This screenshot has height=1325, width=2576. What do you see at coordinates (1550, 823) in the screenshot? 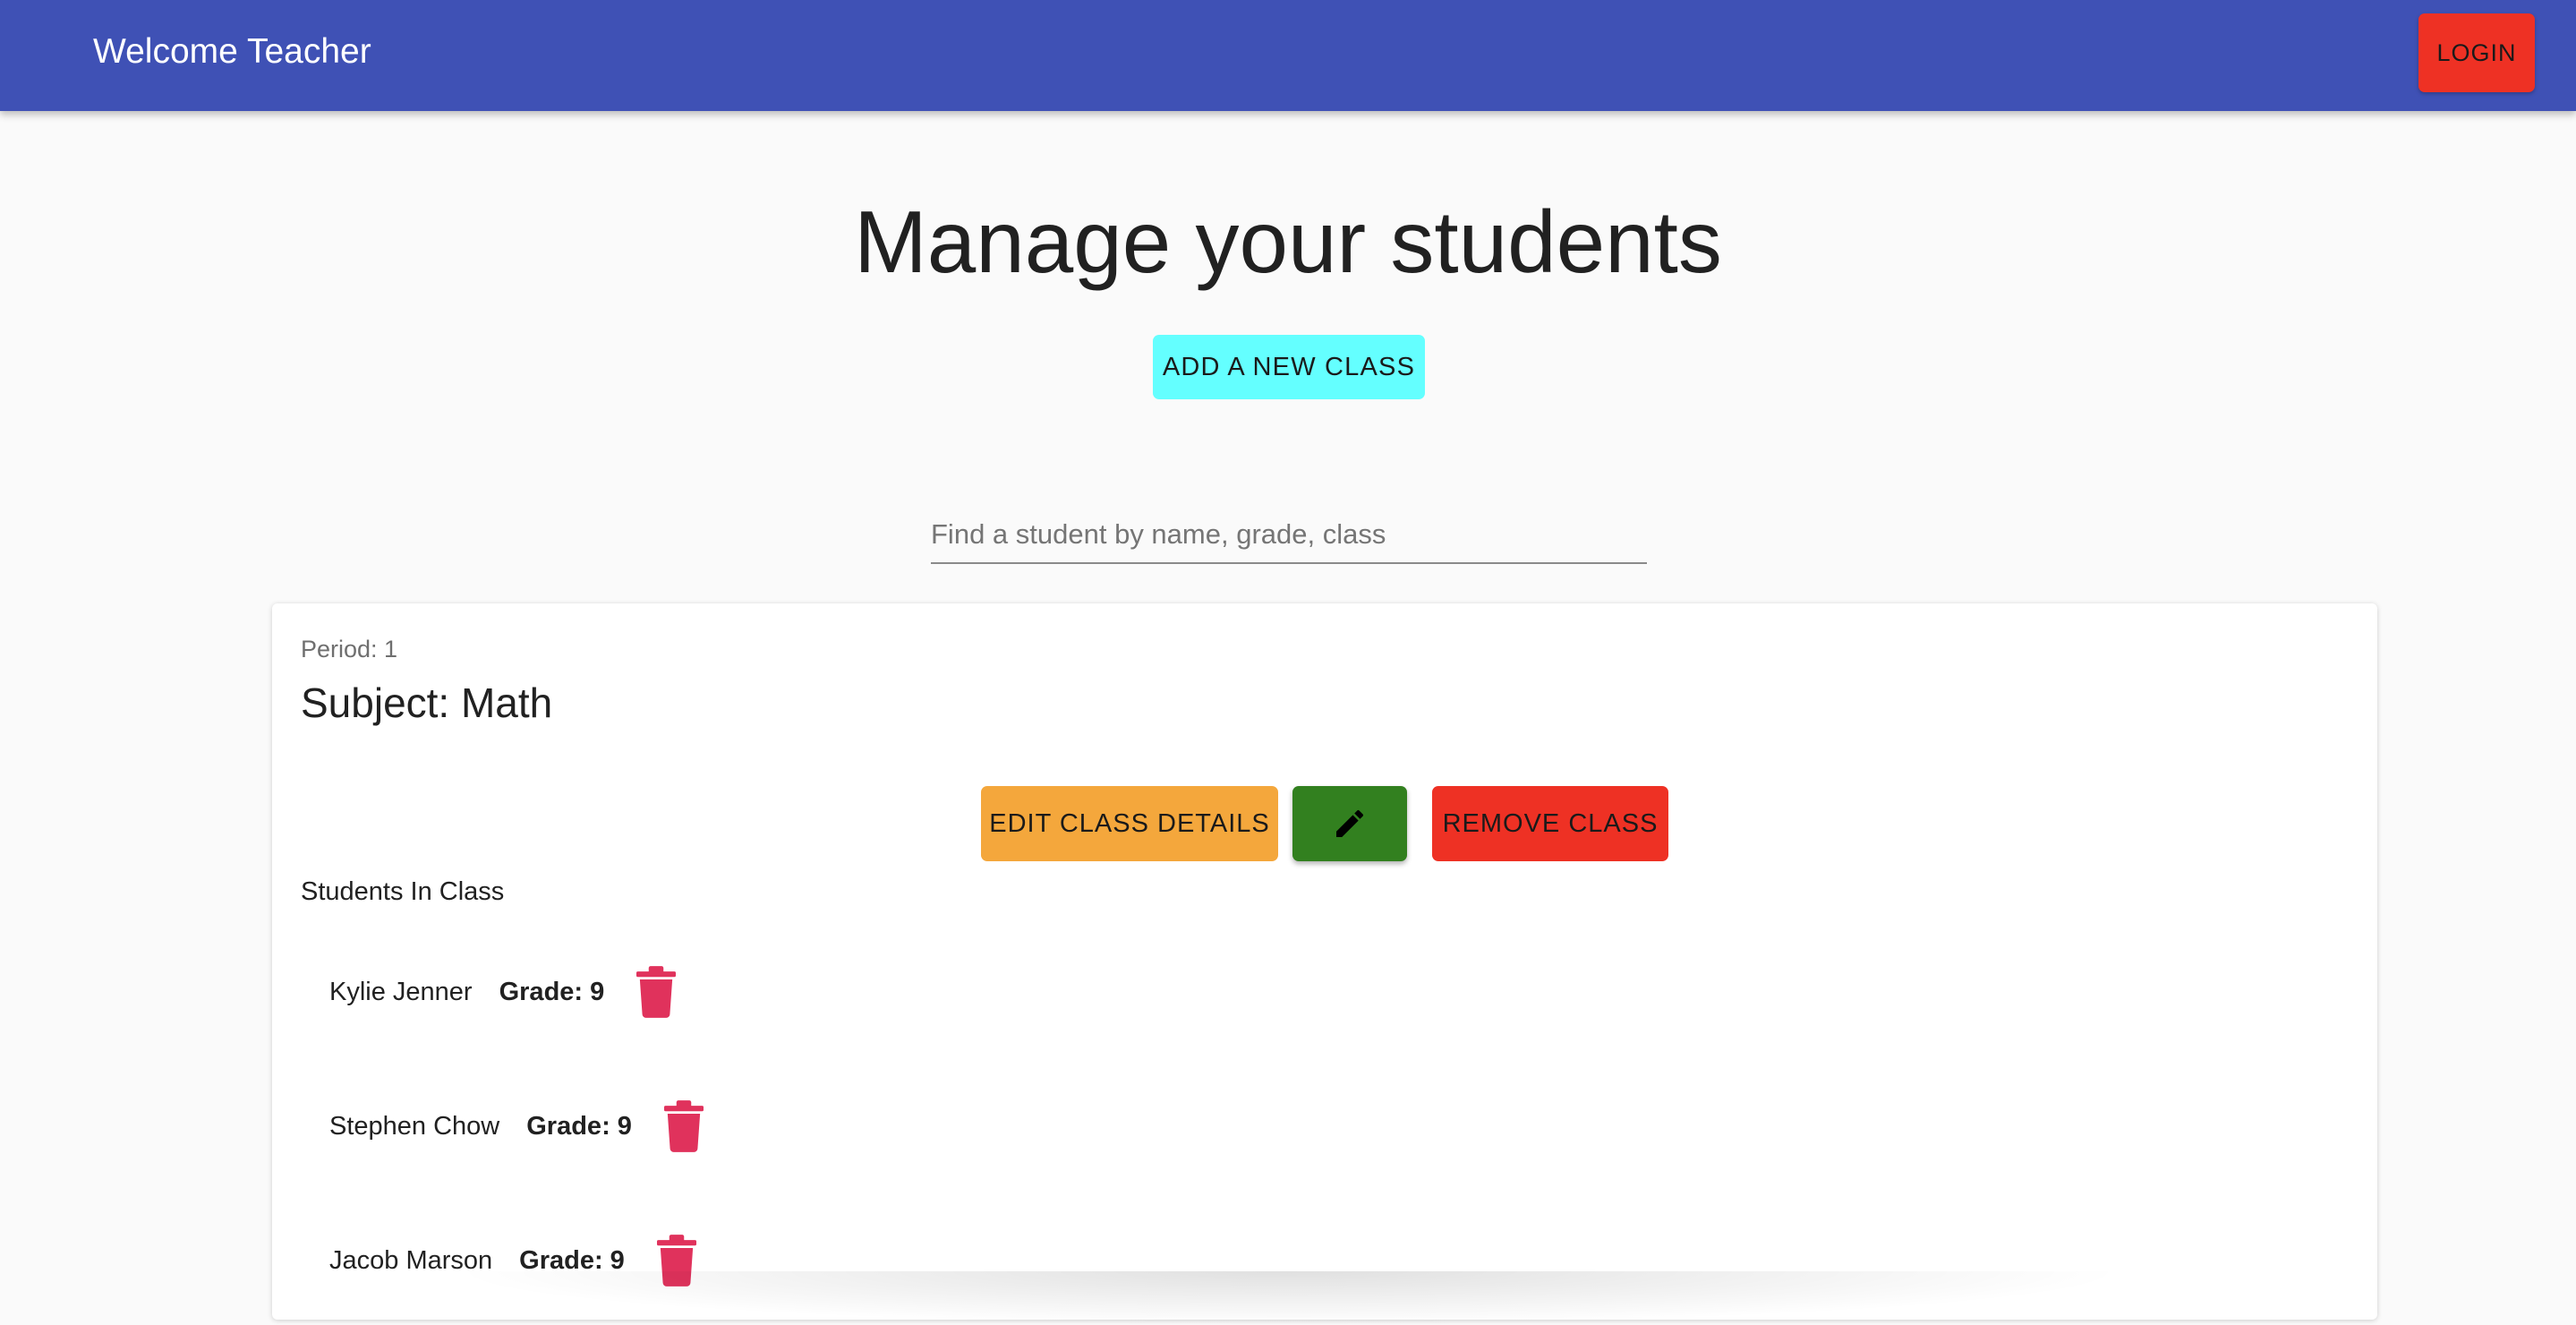
I see `remove-class-button: REMOVE CLASS` at bounding box center [1550, 823].